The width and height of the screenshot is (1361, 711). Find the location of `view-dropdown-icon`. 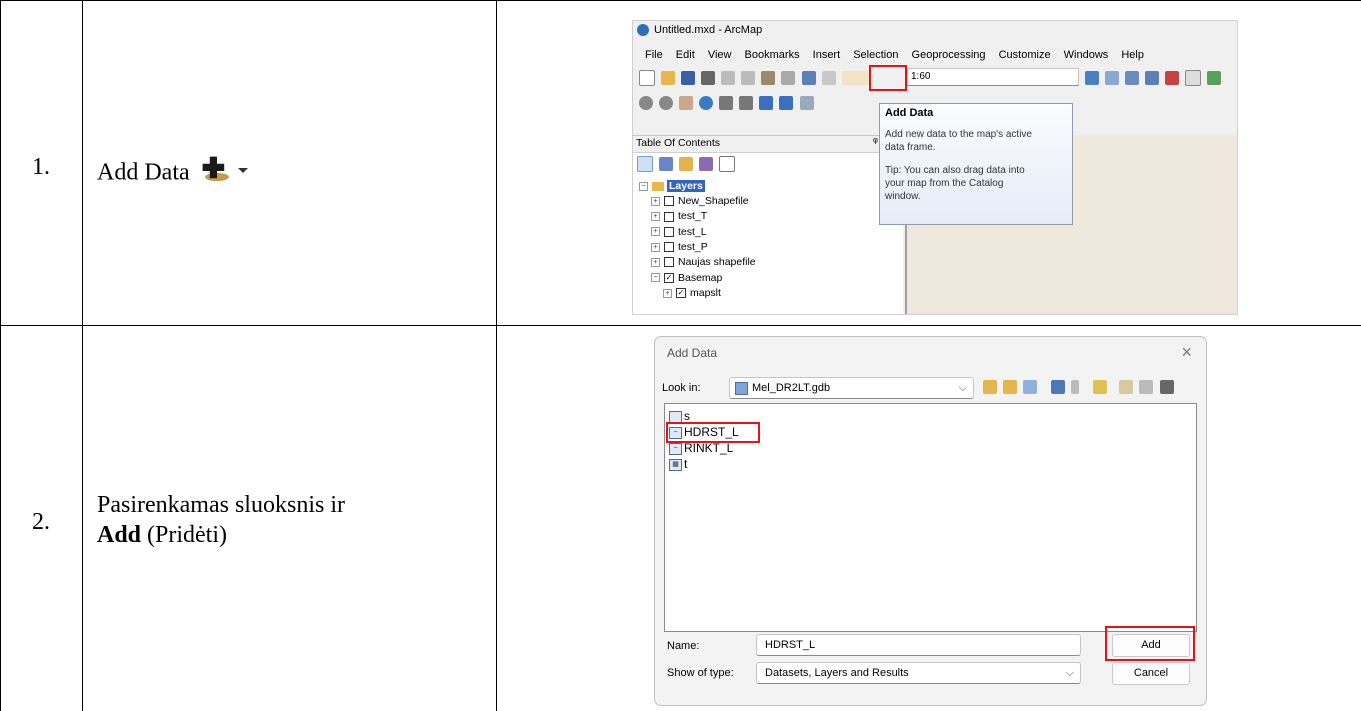

view-dropdown-icon is located at coordinates (1075, 387).